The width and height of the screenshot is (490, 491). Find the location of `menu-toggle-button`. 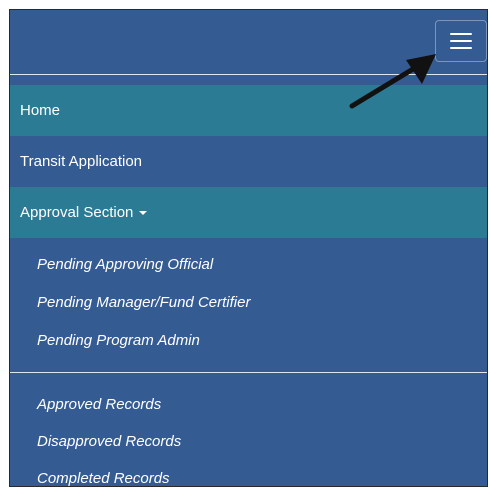

menu-toggle-button is located at coordinates (461, 41).